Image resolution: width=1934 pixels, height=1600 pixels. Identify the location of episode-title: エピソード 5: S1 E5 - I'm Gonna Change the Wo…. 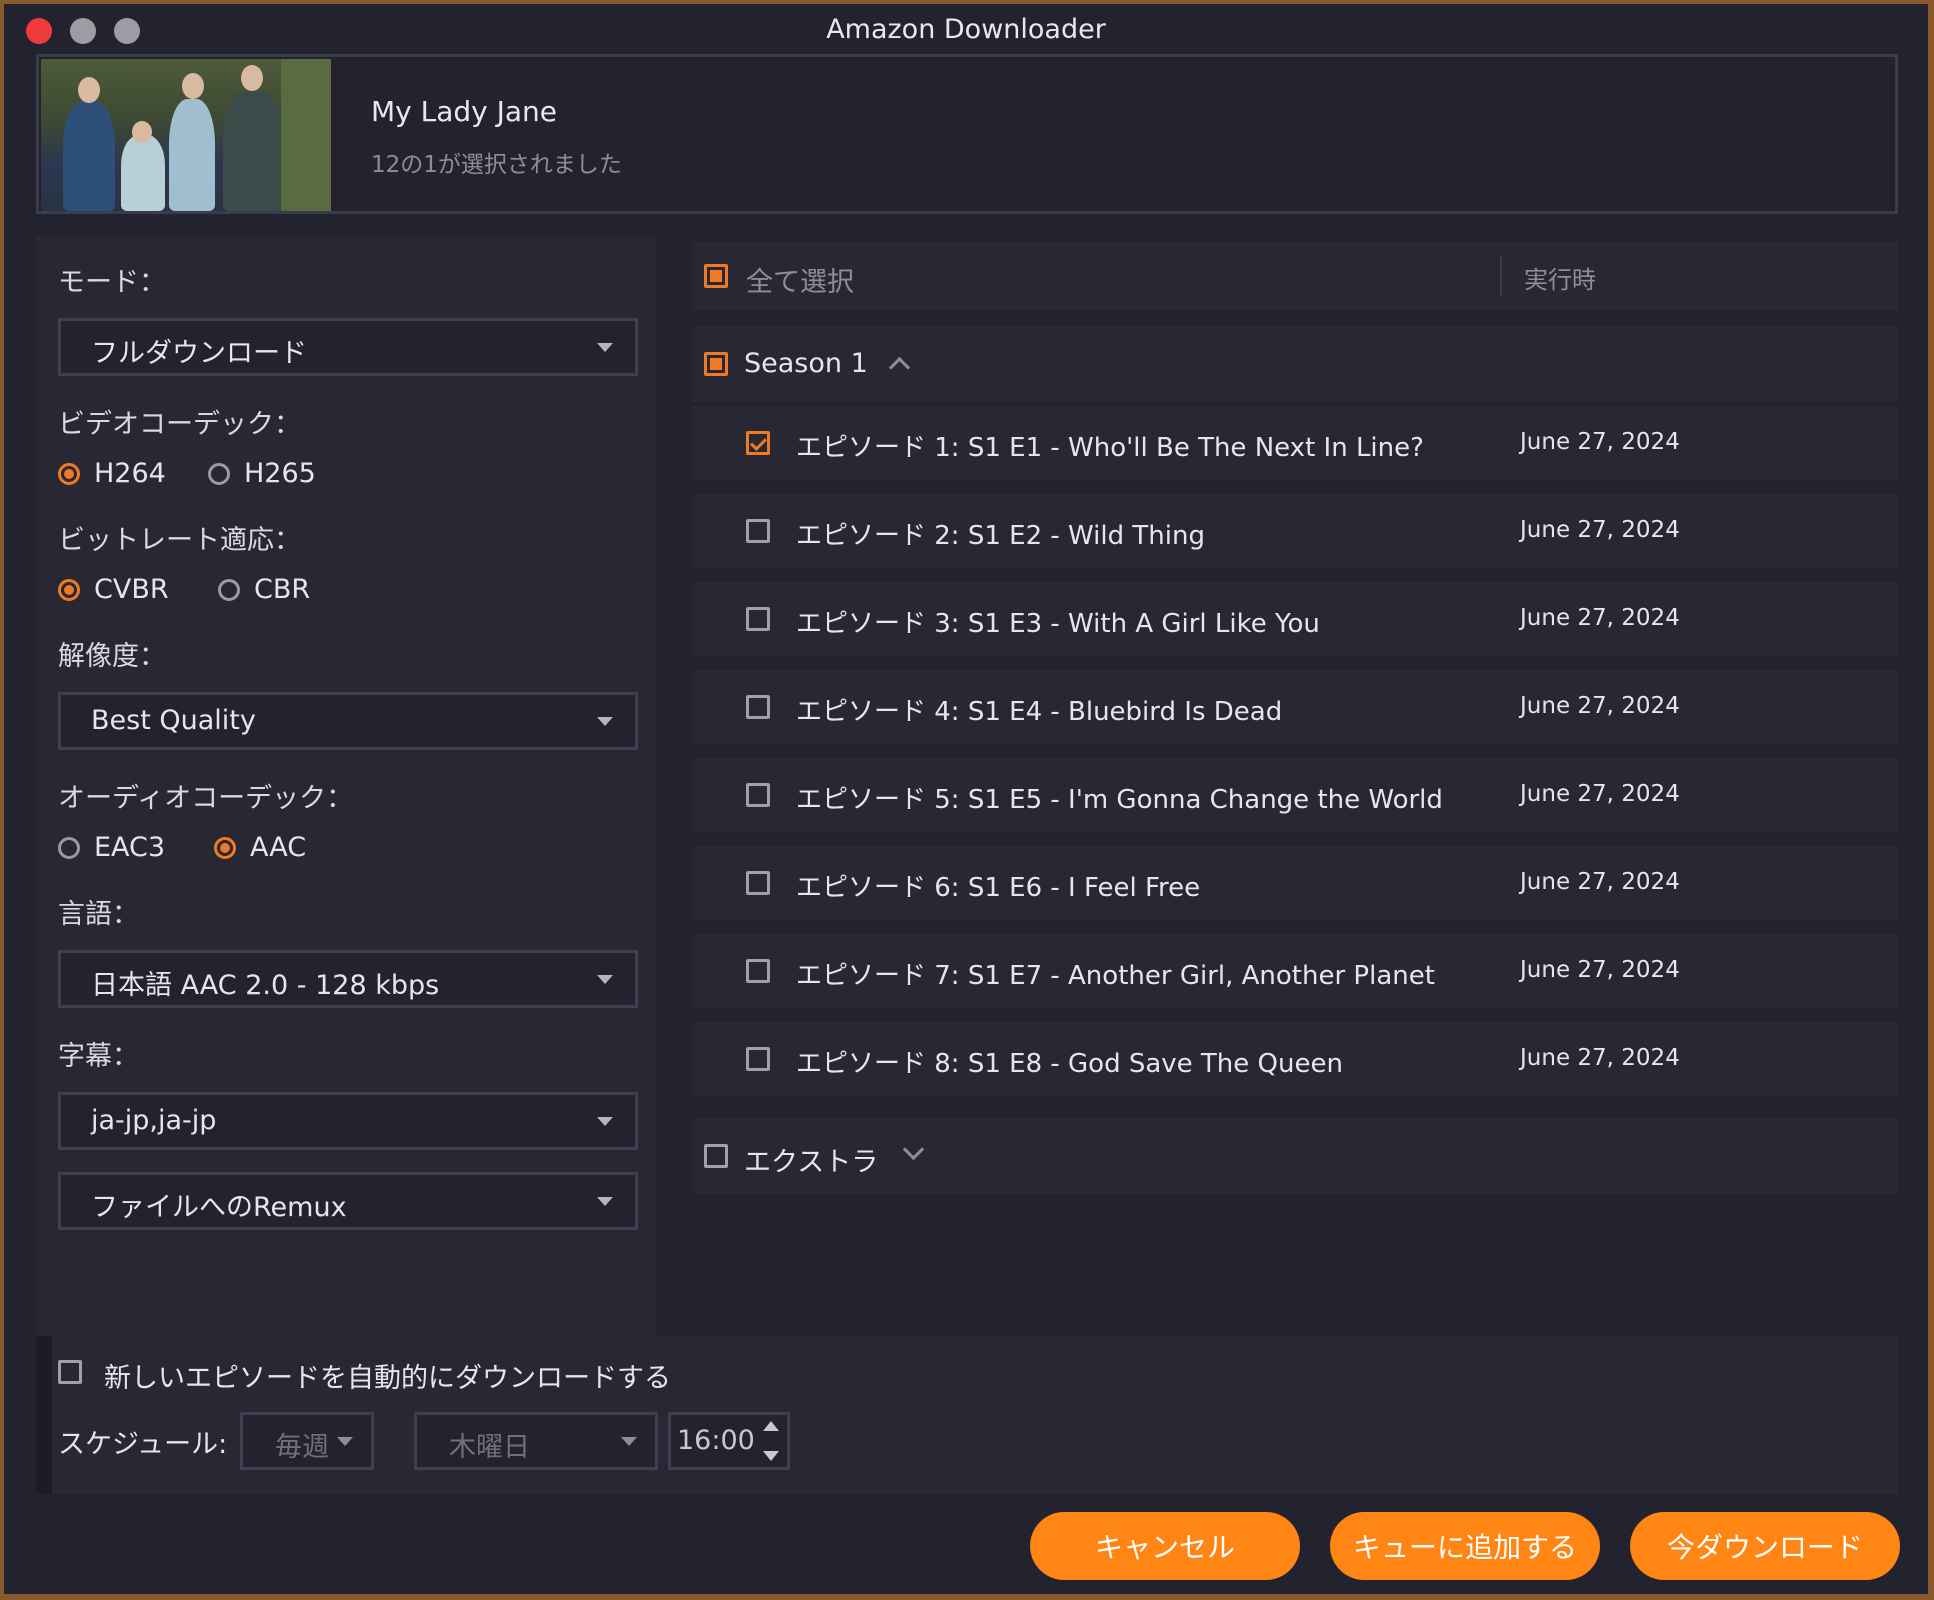
(1119, 800).